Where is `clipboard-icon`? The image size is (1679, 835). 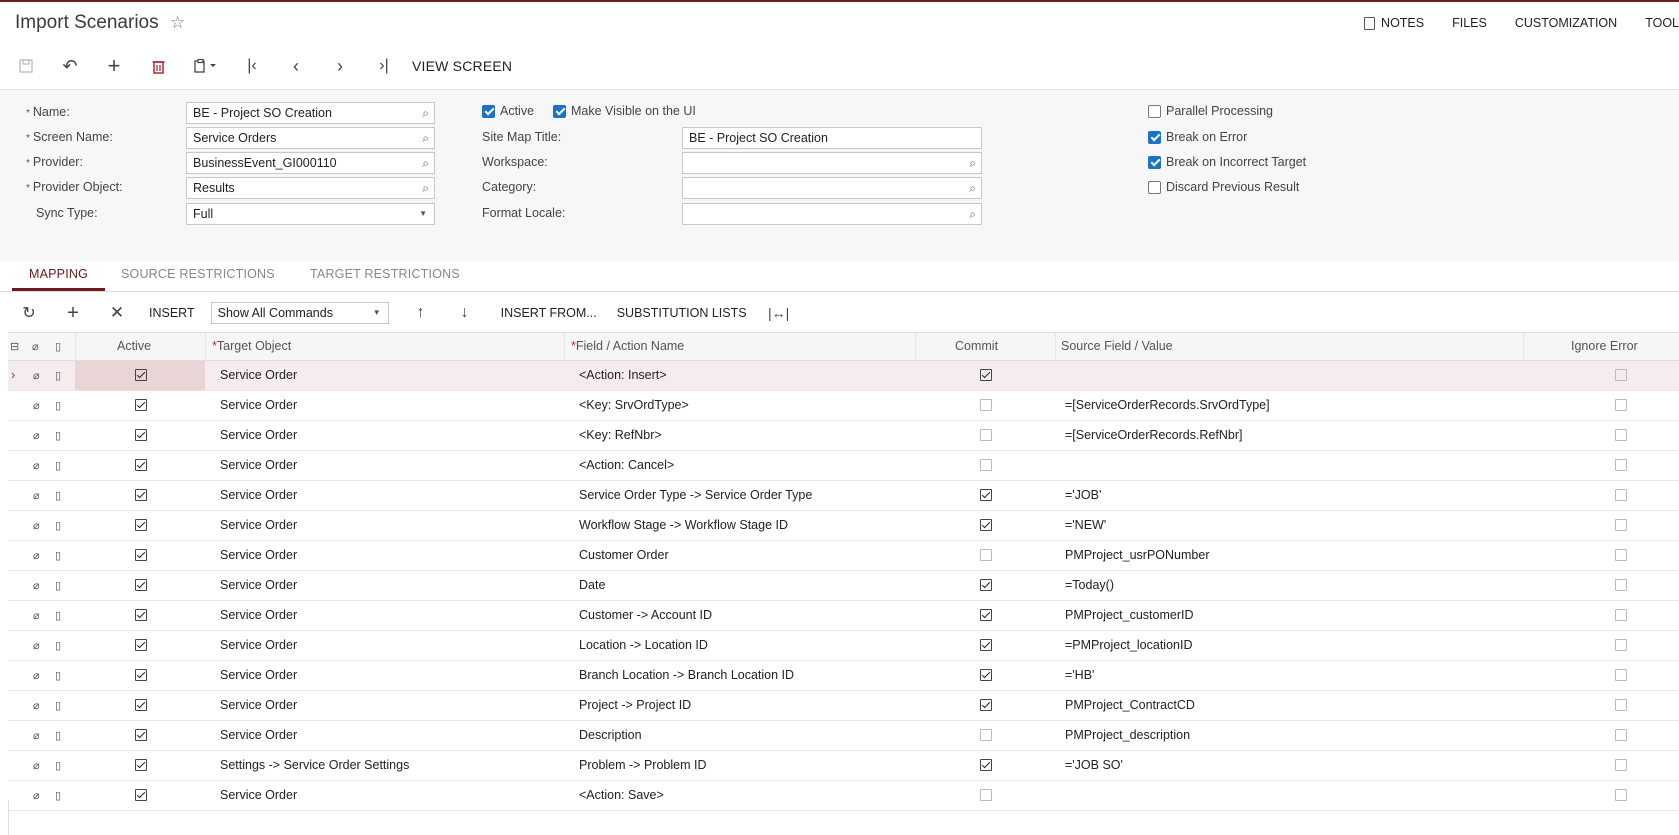
clipboard-icon is located at coordinates (205, 66).